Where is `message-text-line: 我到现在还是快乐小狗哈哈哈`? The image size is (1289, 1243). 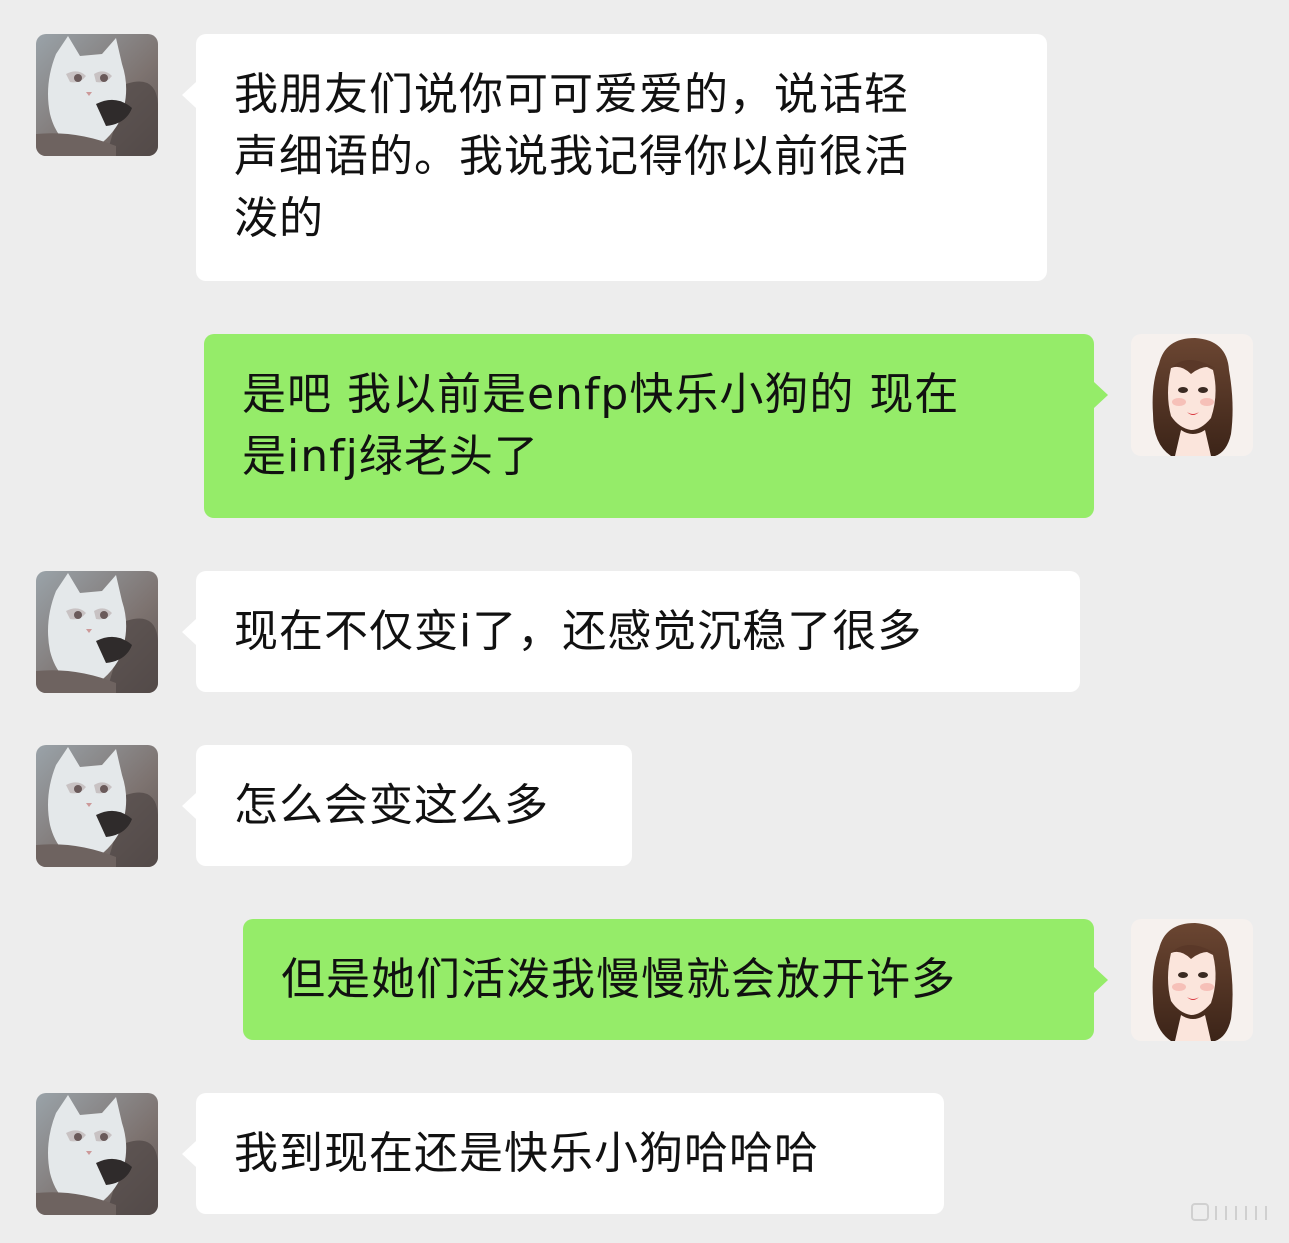 message-text-line: 我到现在还是快乐小狗哈哈哈 is located at coordinates (526, 1153).